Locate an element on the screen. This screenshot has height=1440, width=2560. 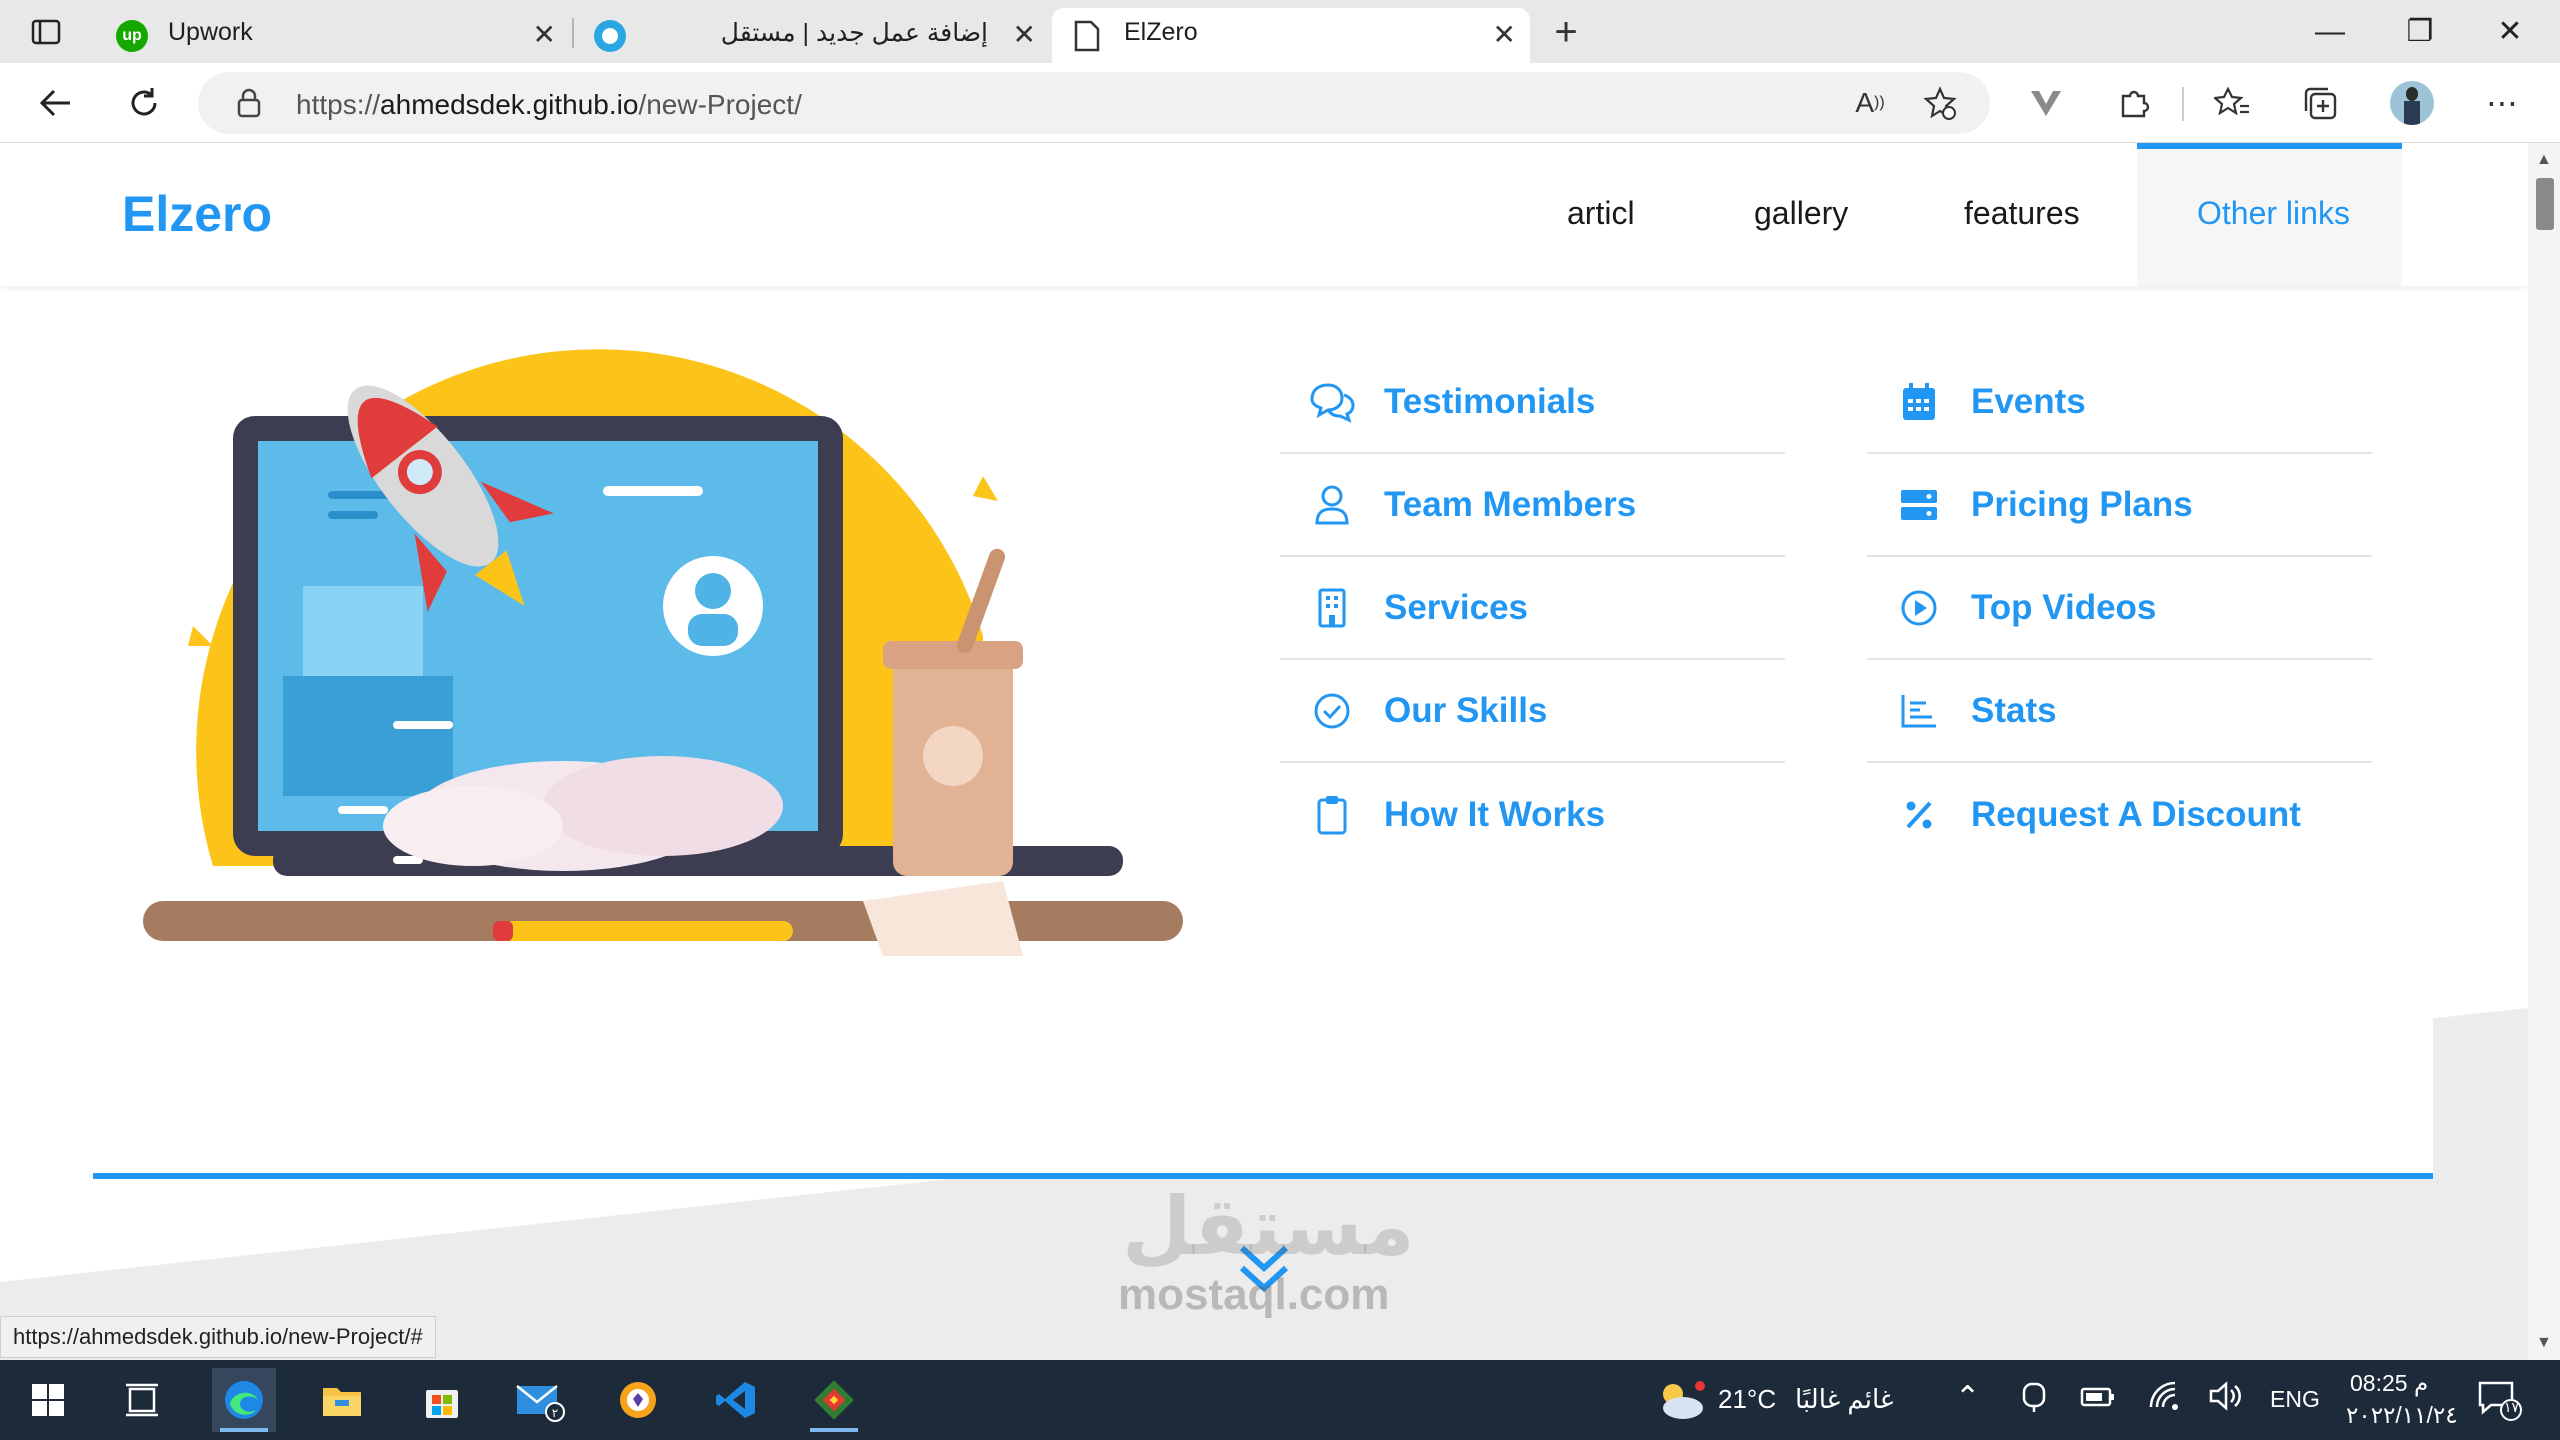
volume-icon is located at coordinates (2226, 1399).